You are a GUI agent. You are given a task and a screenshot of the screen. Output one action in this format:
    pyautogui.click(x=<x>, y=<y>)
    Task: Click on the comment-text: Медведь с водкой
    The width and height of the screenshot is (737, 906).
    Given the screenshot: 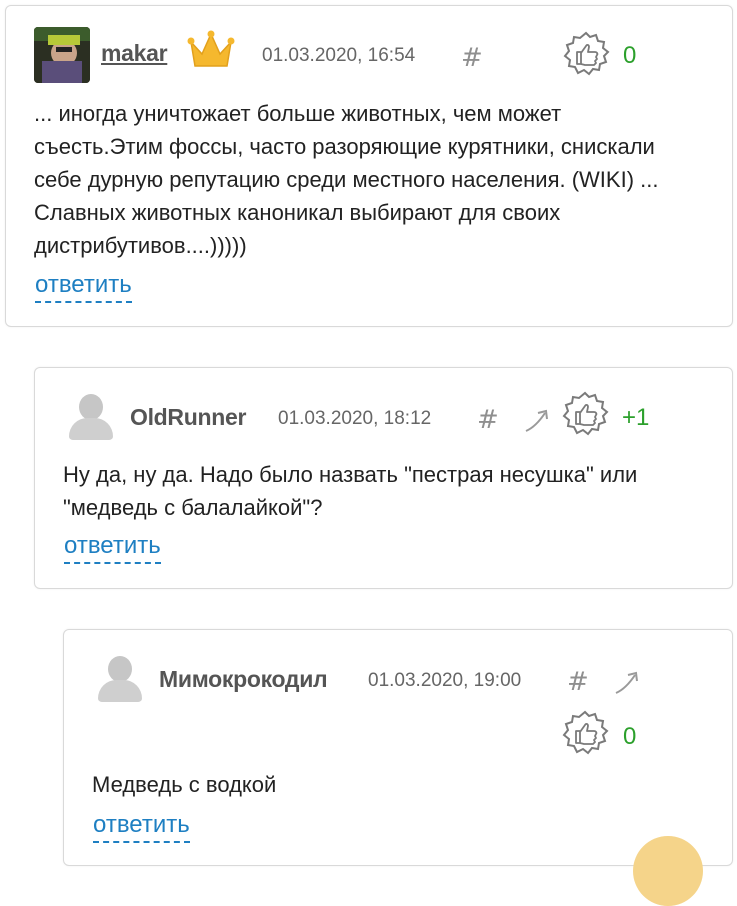 What is the action you would take?
    pyautogui.click(x=184, y=784)
    